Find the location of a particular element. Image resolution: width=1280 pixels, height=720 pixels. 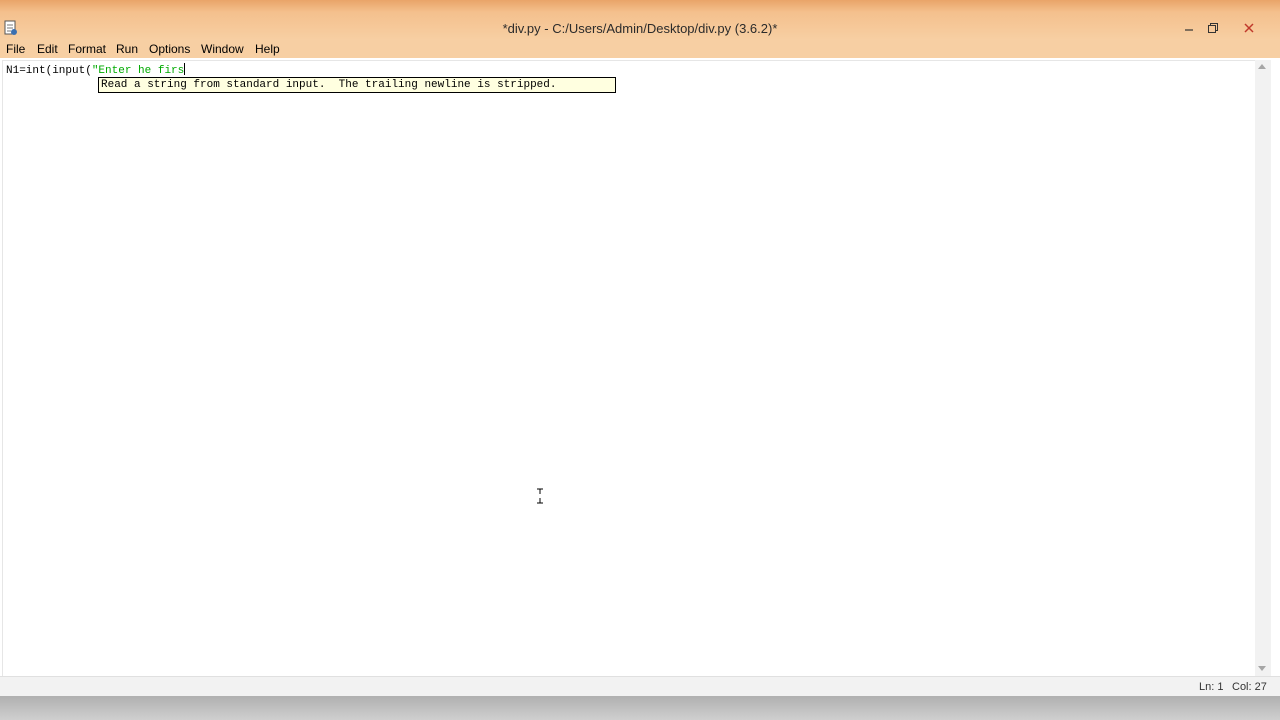

close-icon is located at coordinates (1249, 28).